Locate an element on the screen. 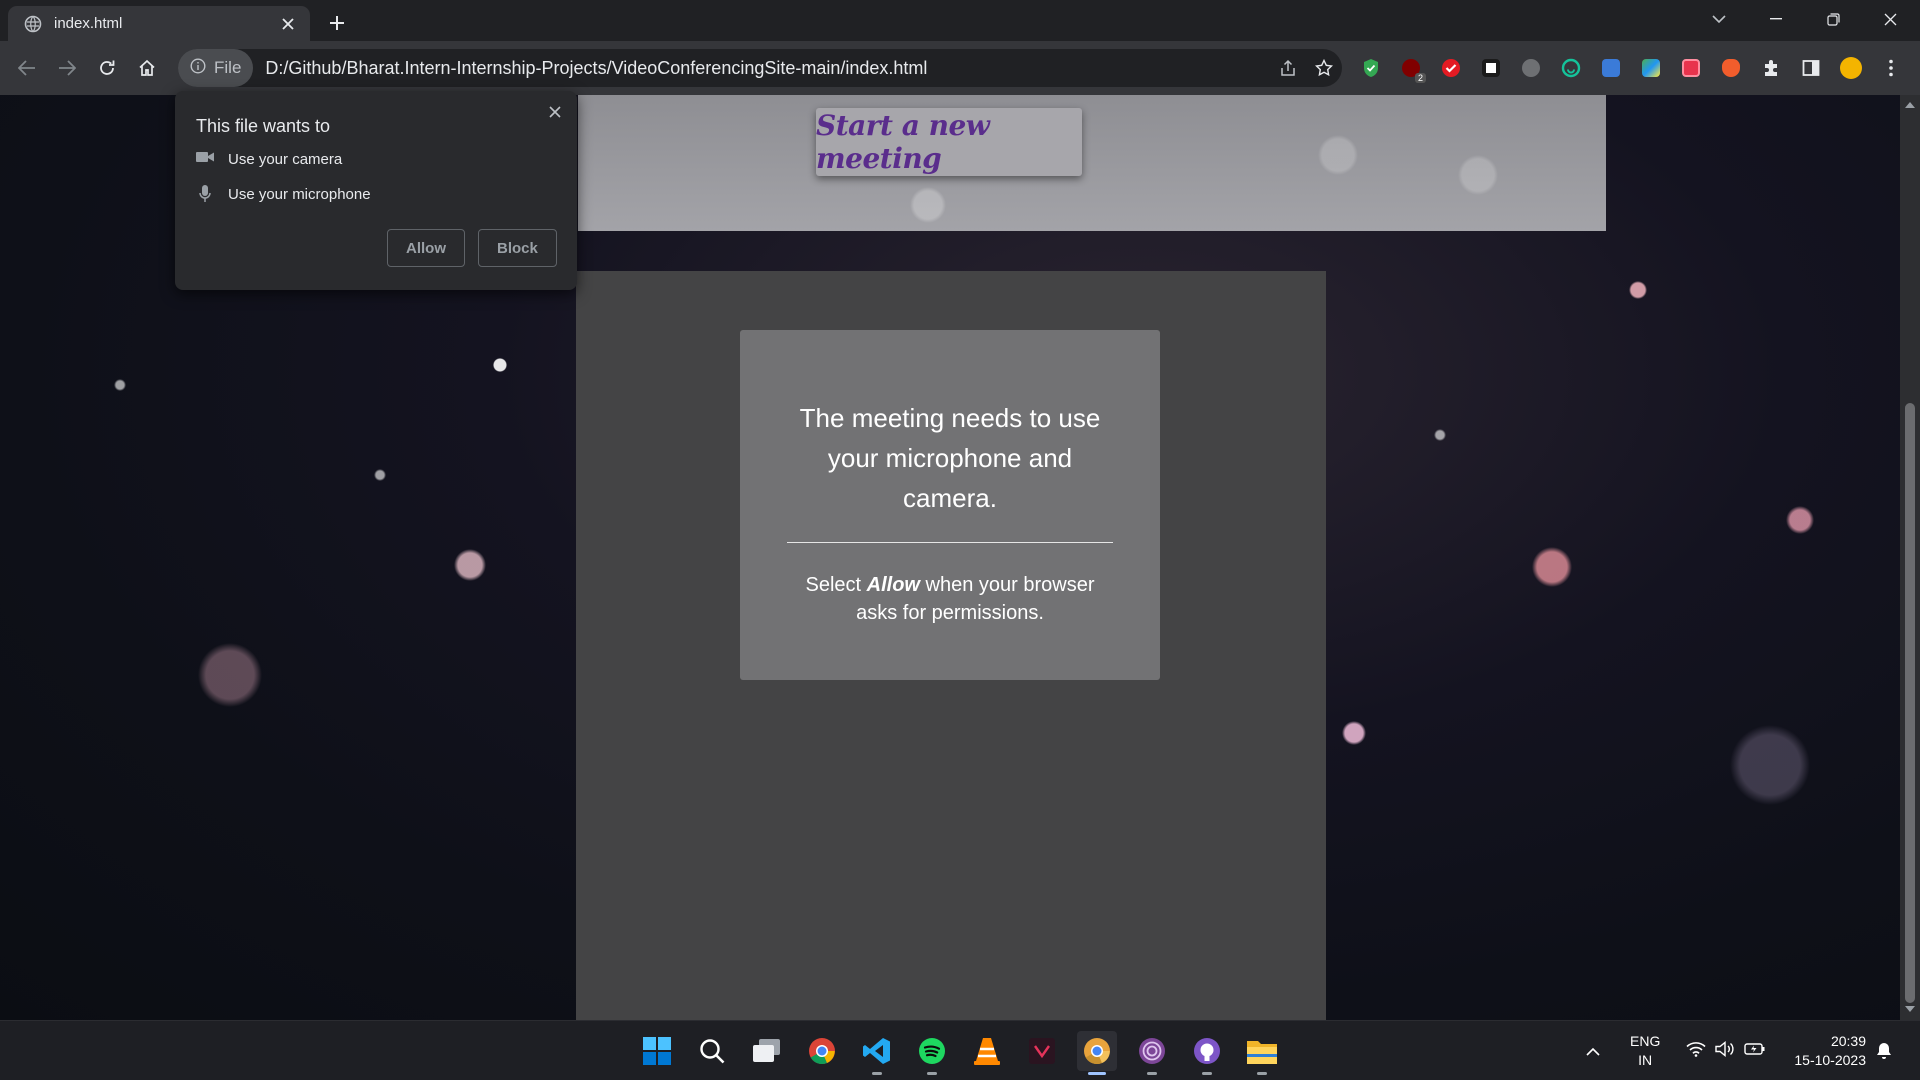 The width and height of the screenshot is (1920, 1080). scroll-up-icon is located at coordinates (1910, 105).